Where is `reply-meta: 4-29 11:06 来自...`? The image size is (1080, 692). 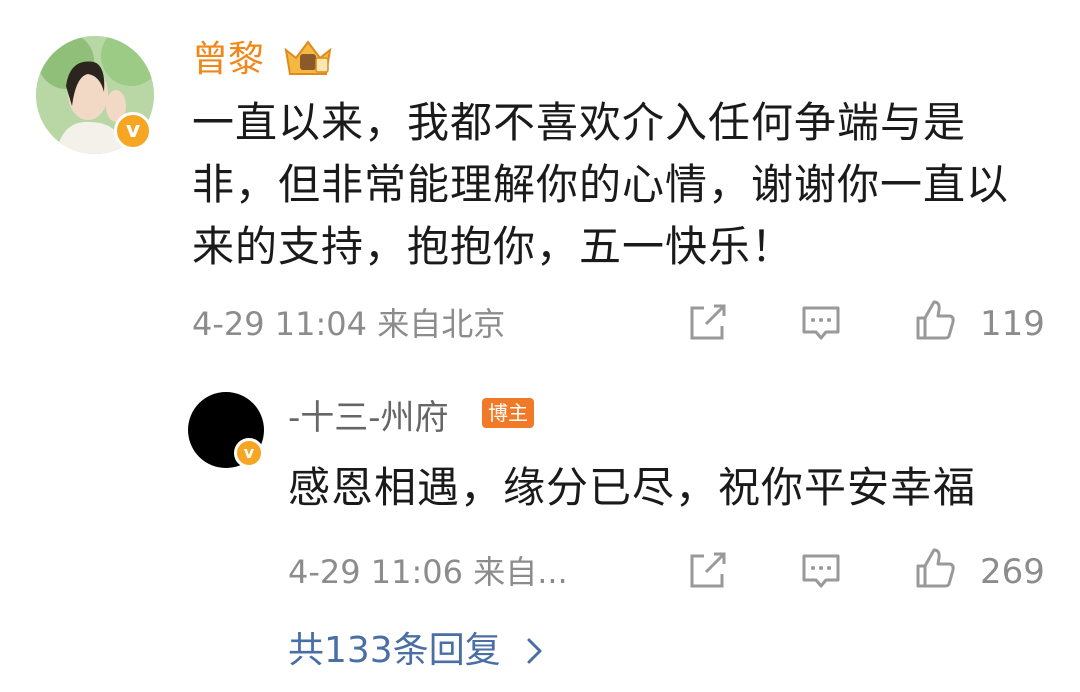
reply-meta: 4-29 11:06 来自... is located at coordinates (428, 572).